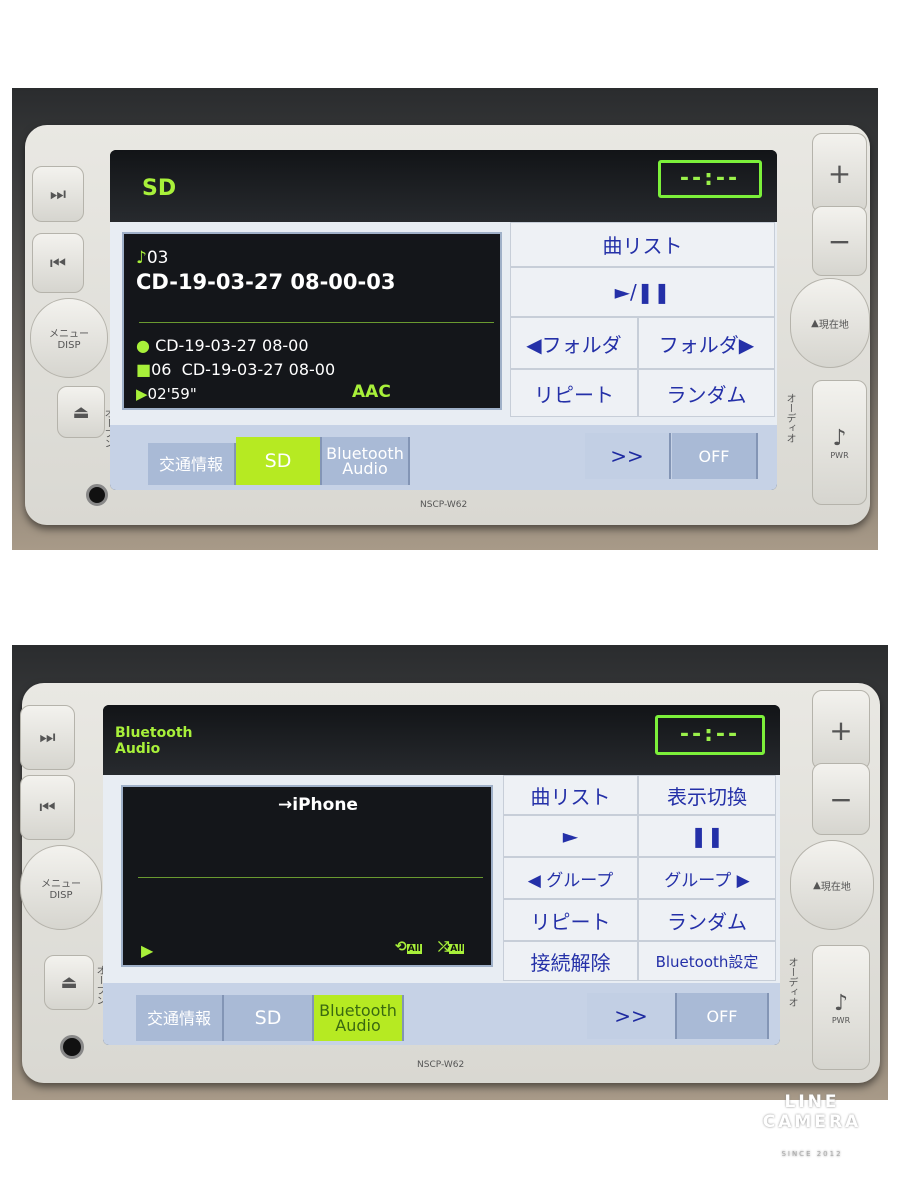  I want to click on play-button: ►, so click(570, 836).